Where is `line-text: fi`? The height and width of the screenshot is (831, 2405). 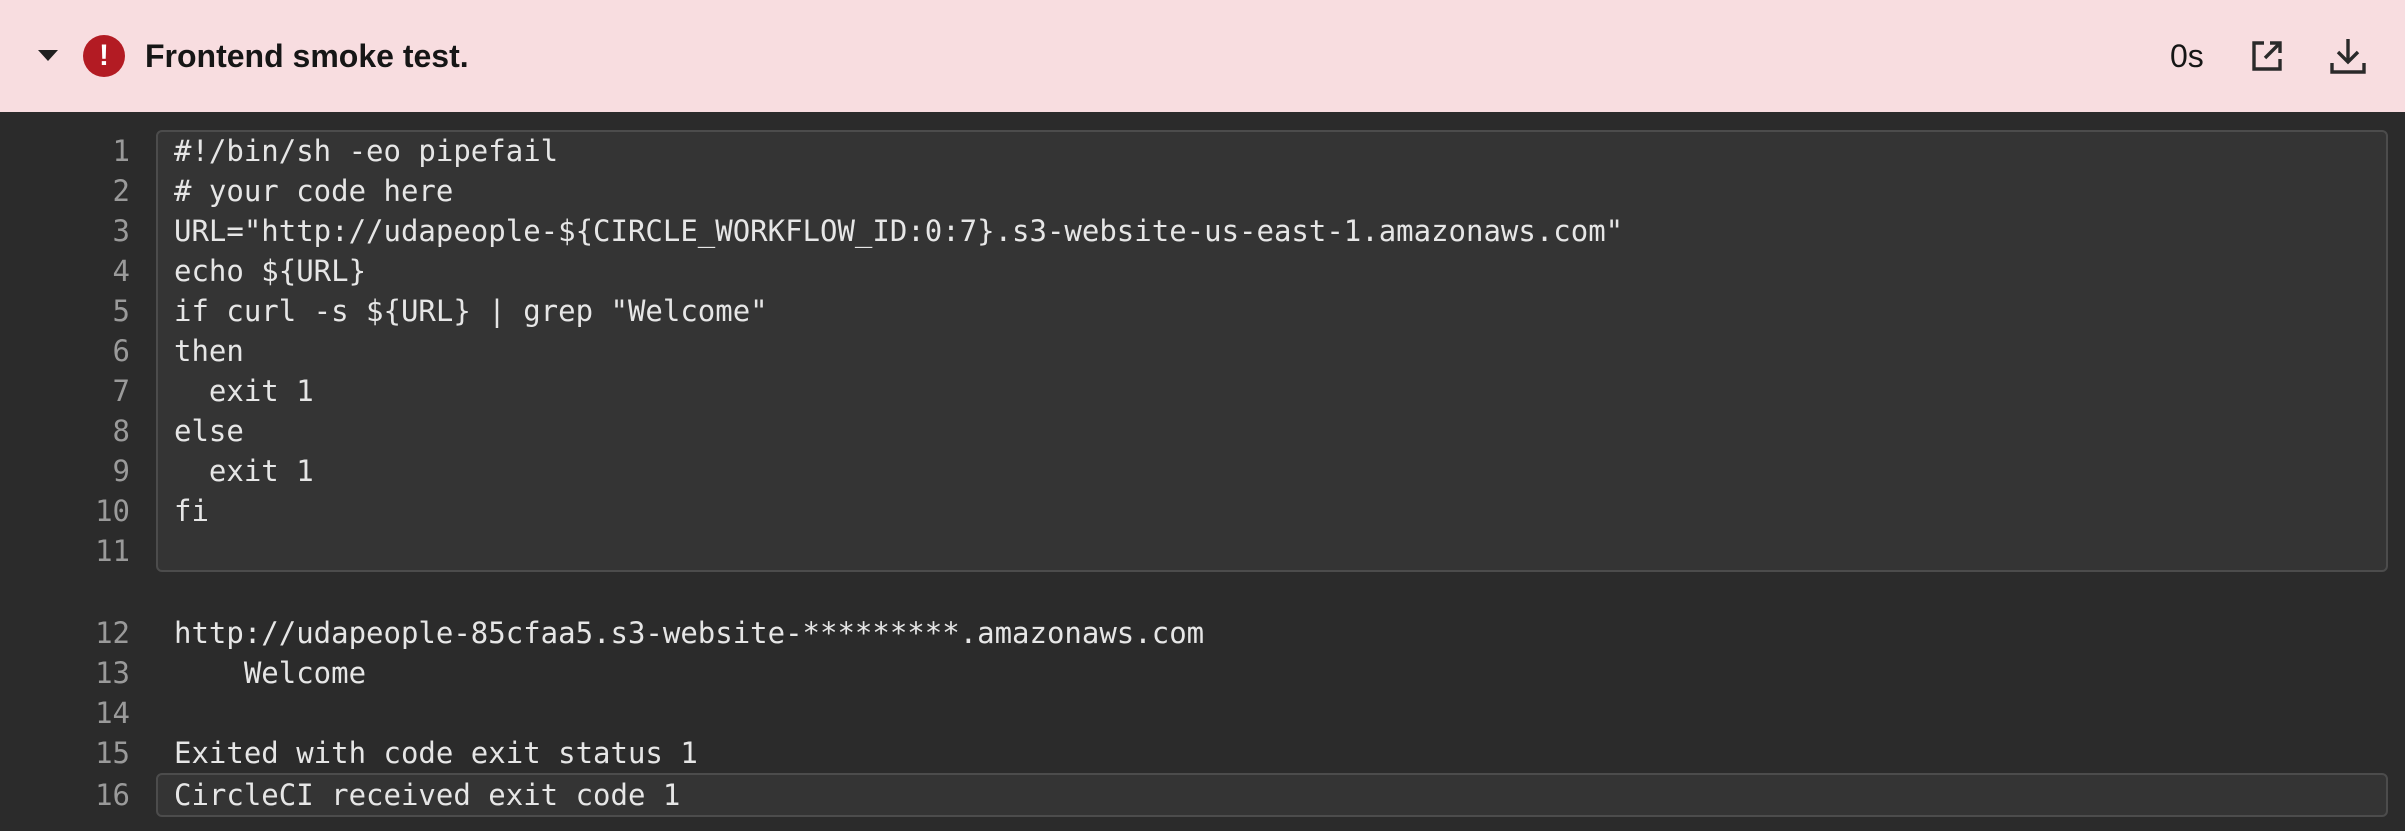
line-text: fi is located at coordinates (191, 511).